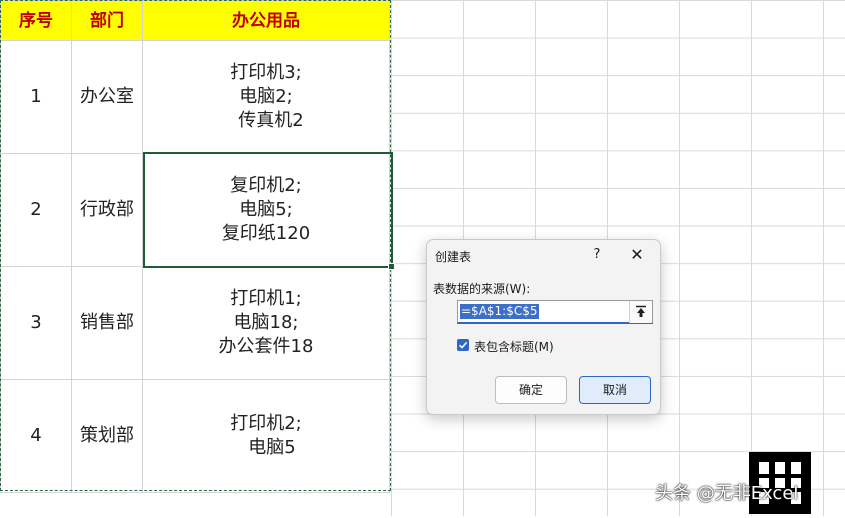  Describe the element at coordinates (266, 72) in the screenshot. I see `item-line: 打印机3;` at that location.